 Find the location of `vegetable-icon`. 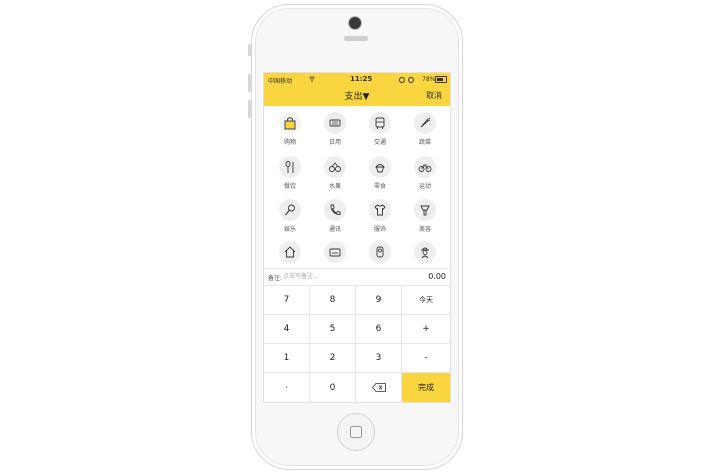

vegetable-icon is located at coordinates (425, 122).